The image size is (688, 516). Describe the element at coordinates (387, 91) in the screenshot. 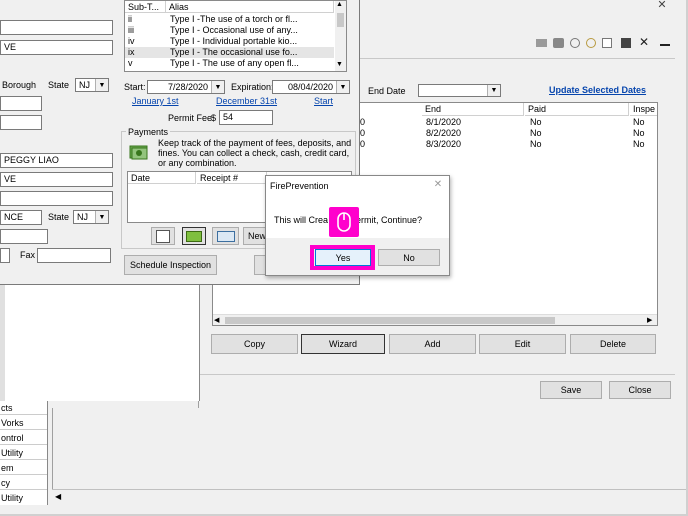

I see `end-date-label: End Date` at that location.